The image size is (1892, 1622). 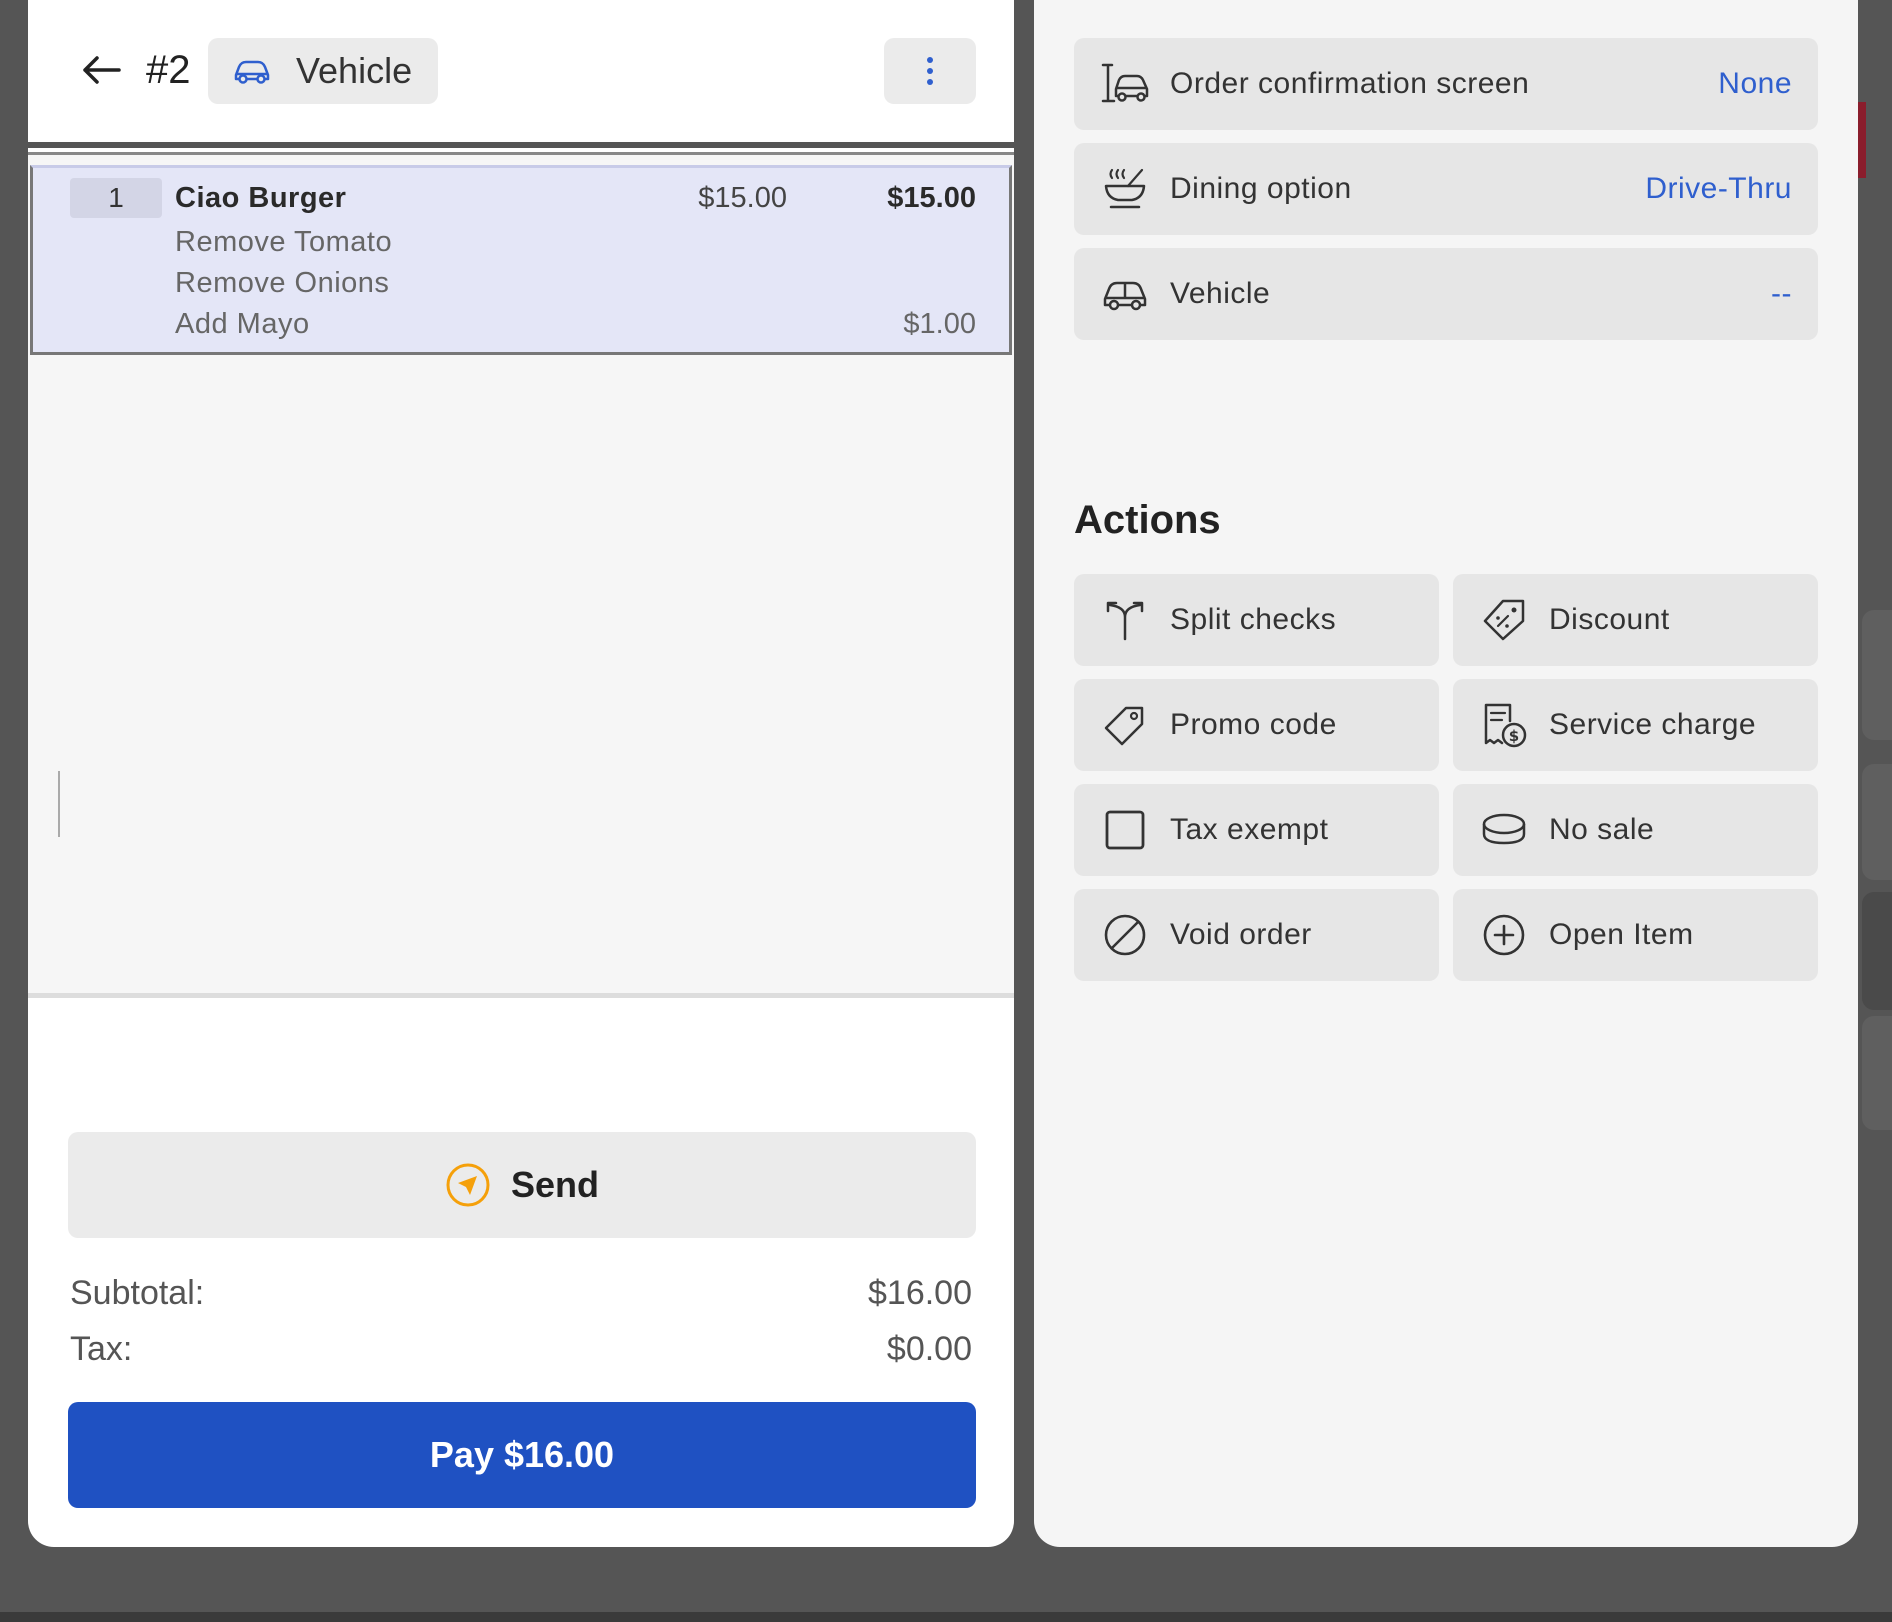 What do you see at coordinates (1125, 84) in the screenshot?
I see `car-screen-icon` at bounding box center [1125, 84].